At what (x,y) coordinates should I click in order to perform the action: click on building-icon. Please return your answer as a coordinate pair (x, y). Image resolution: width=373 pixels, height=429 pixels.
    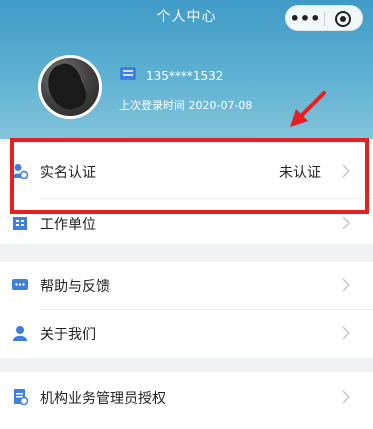
    Looking at the image, I should click on (20, 223).